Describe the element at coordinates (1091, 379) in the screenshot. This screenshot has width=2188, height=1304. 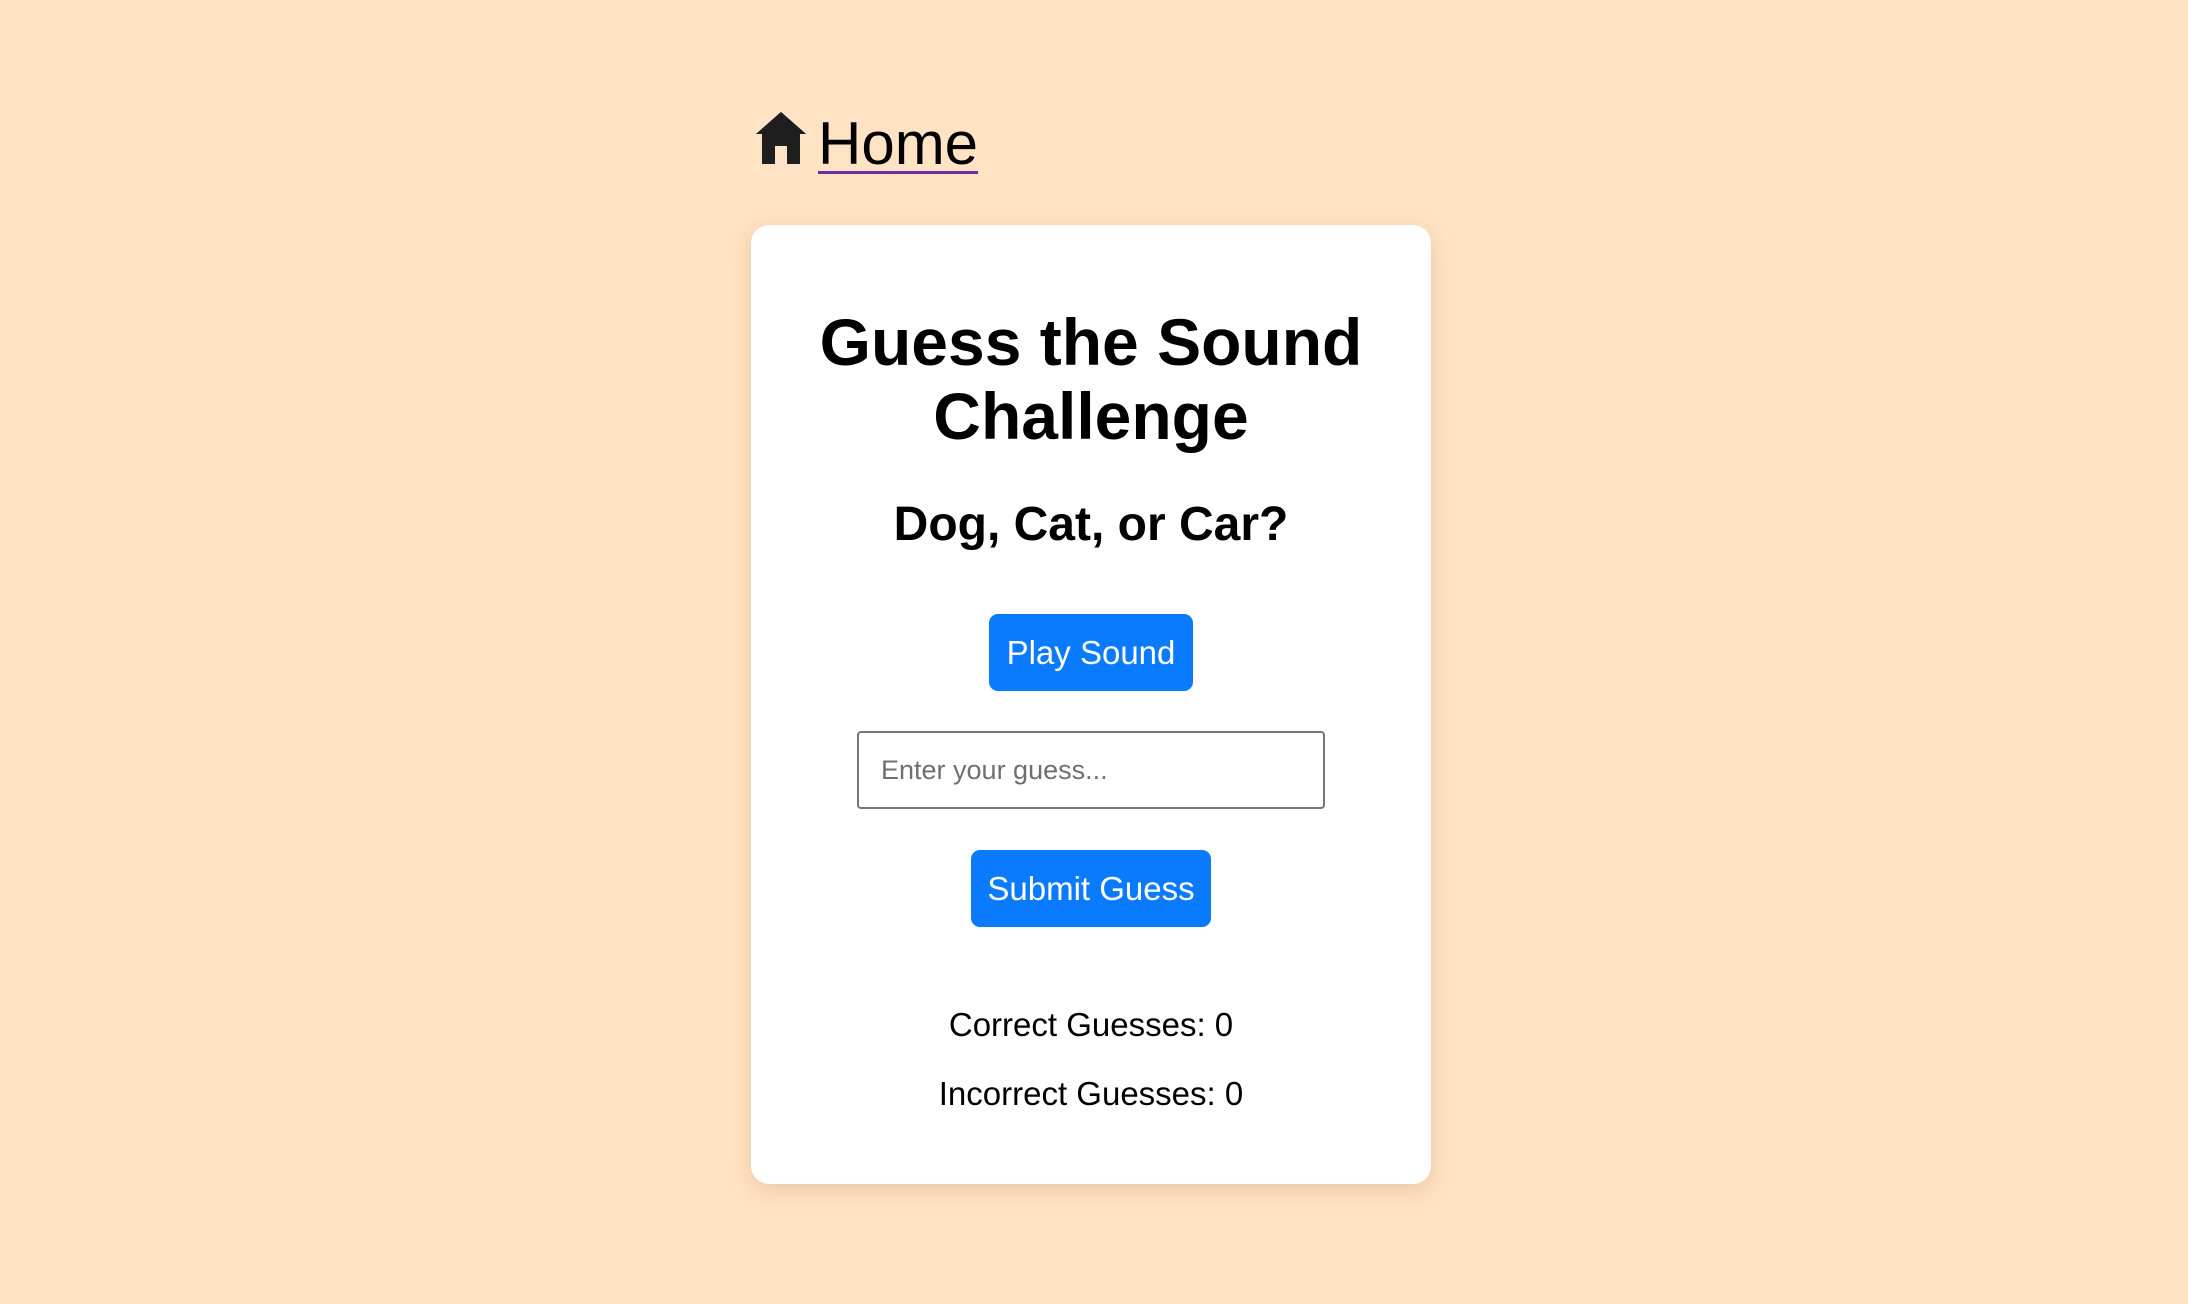
I see `page-title: Guess the Sound Challenge` at that location.